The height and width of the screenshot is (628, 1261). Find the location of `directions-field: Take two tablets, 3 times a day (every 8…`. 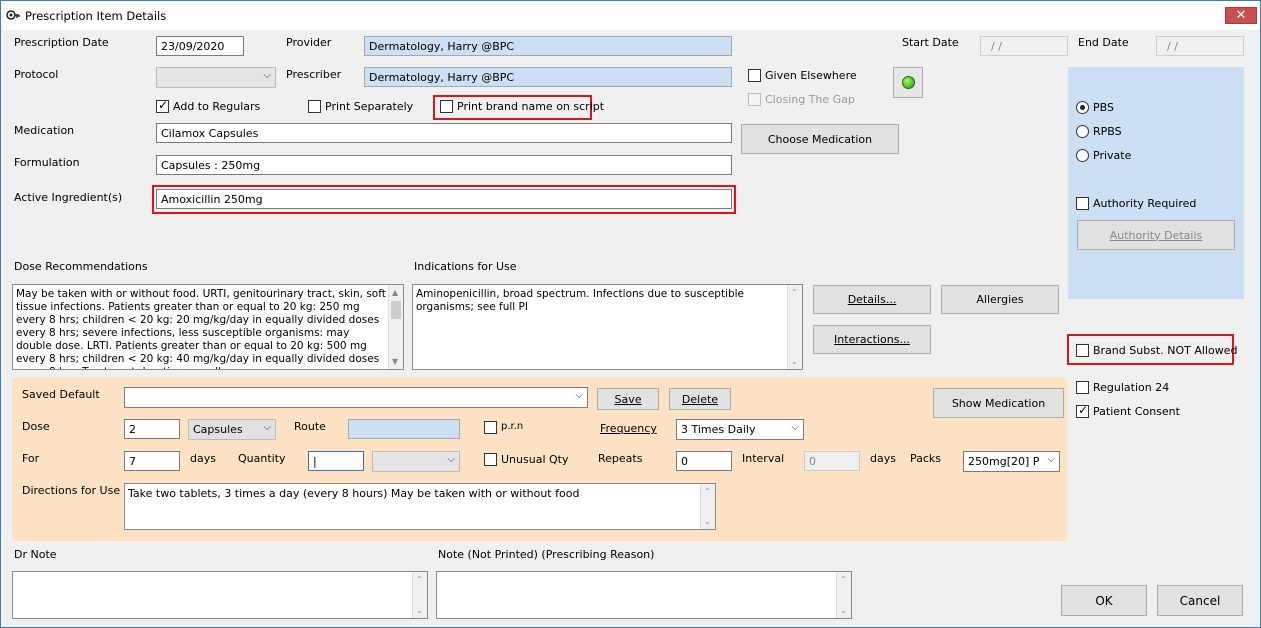

directions-field: Take two tablets, 3 times a day (every 8… is located at coordinates (420, 506).